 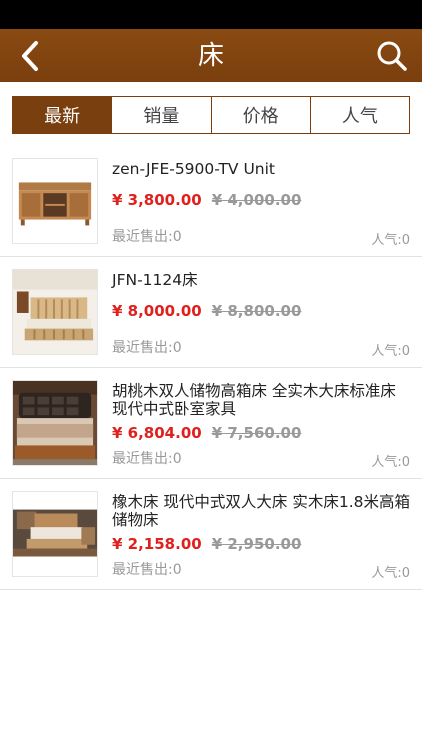 What do you see at coordinates (193, 169) in the screenshot?
I see `product-name: zen-JFE-5900-TV Unit` at bounding box center [193, 169].